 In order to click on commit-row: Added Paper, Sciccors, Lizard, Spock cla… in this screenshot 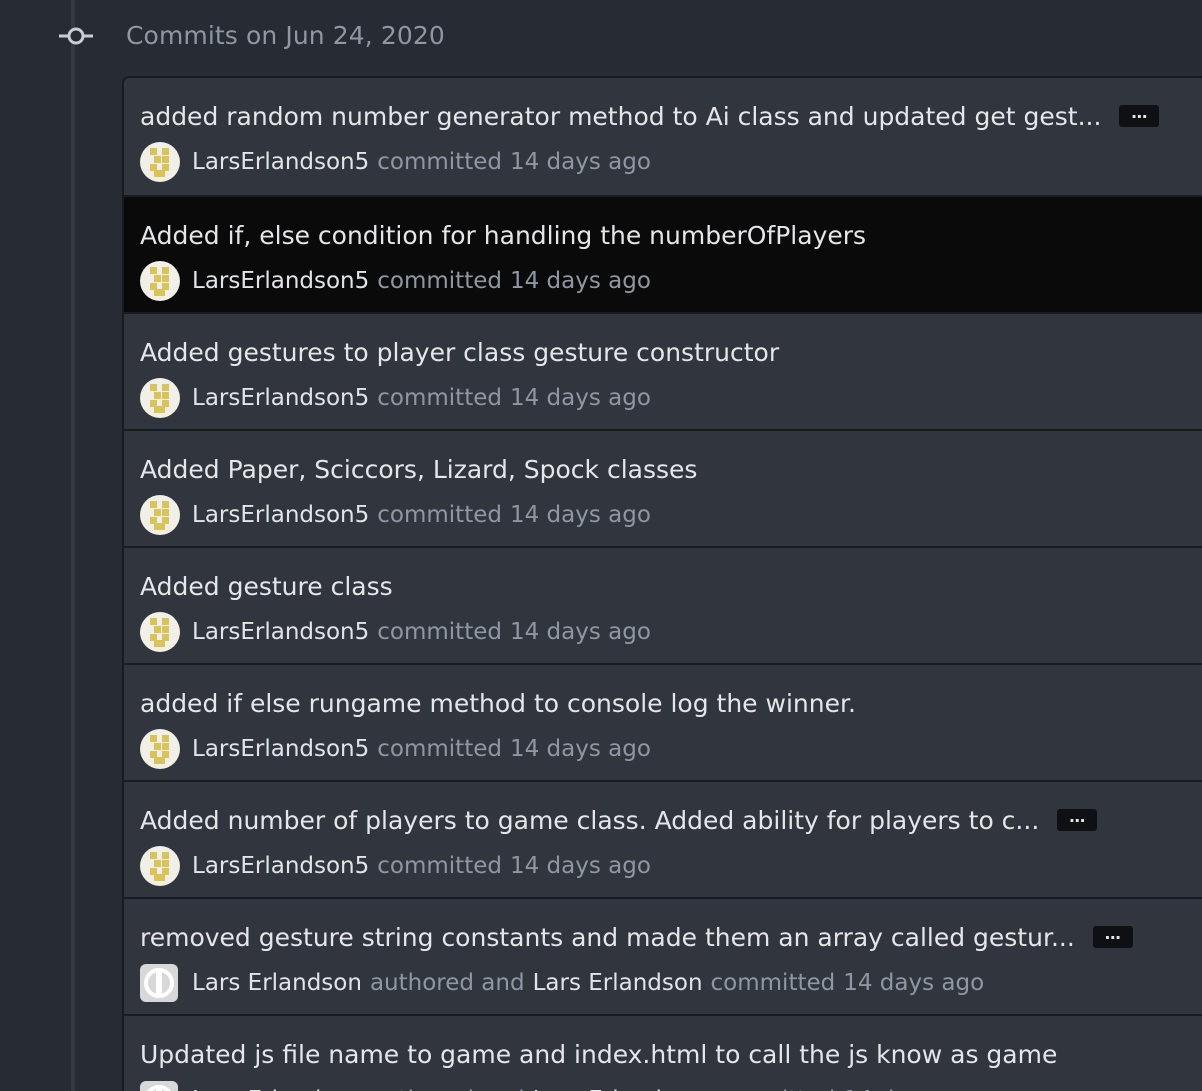, I will do `click(663, 487)`.